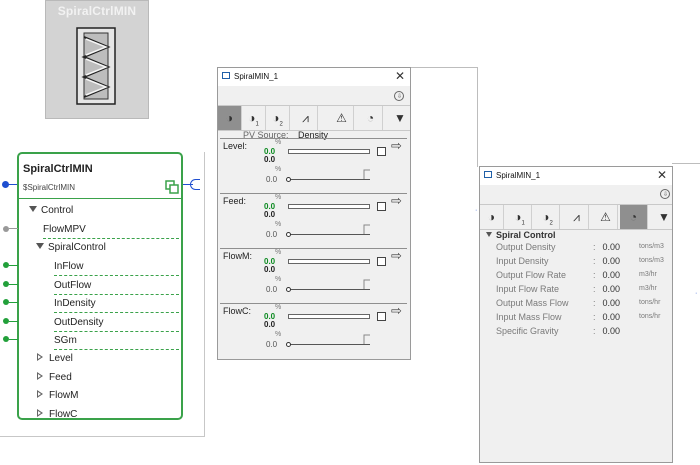  Describe the element at coordinates (226, 75) in the screenshot. I see `window-icon` at that location.